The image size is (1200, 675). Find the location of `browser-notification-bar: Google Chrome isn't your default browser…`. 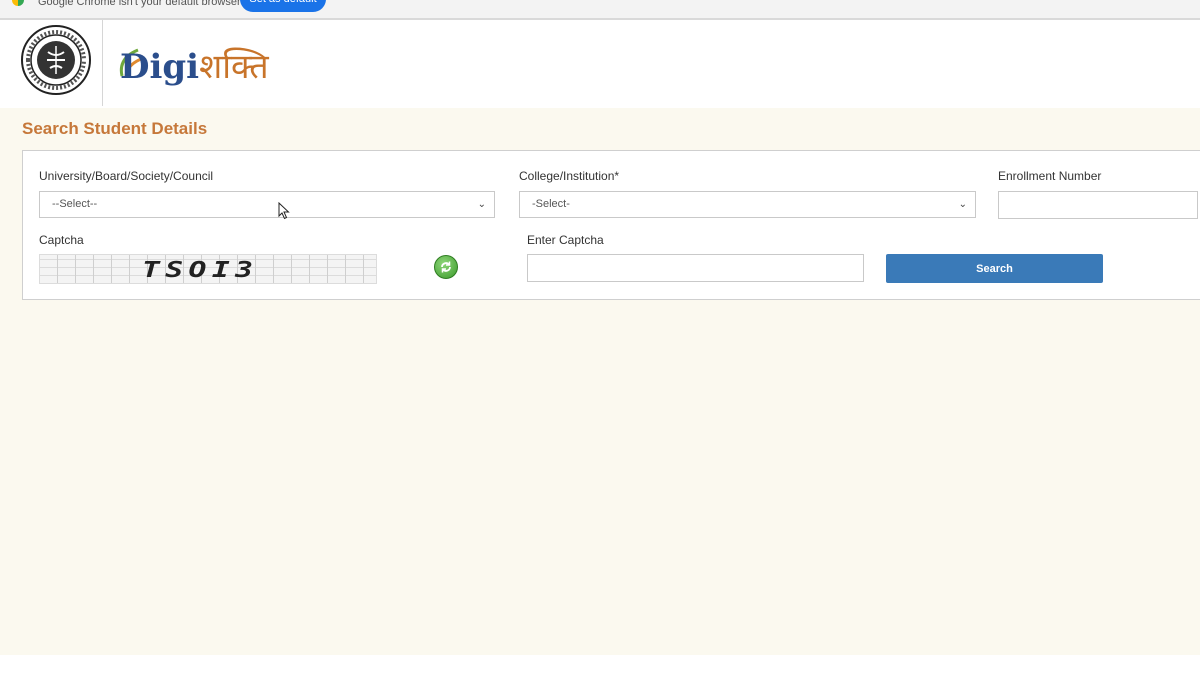

browser-notification-bar: Google Chrome isn't your default browser… is located at coordinates (600, 10).